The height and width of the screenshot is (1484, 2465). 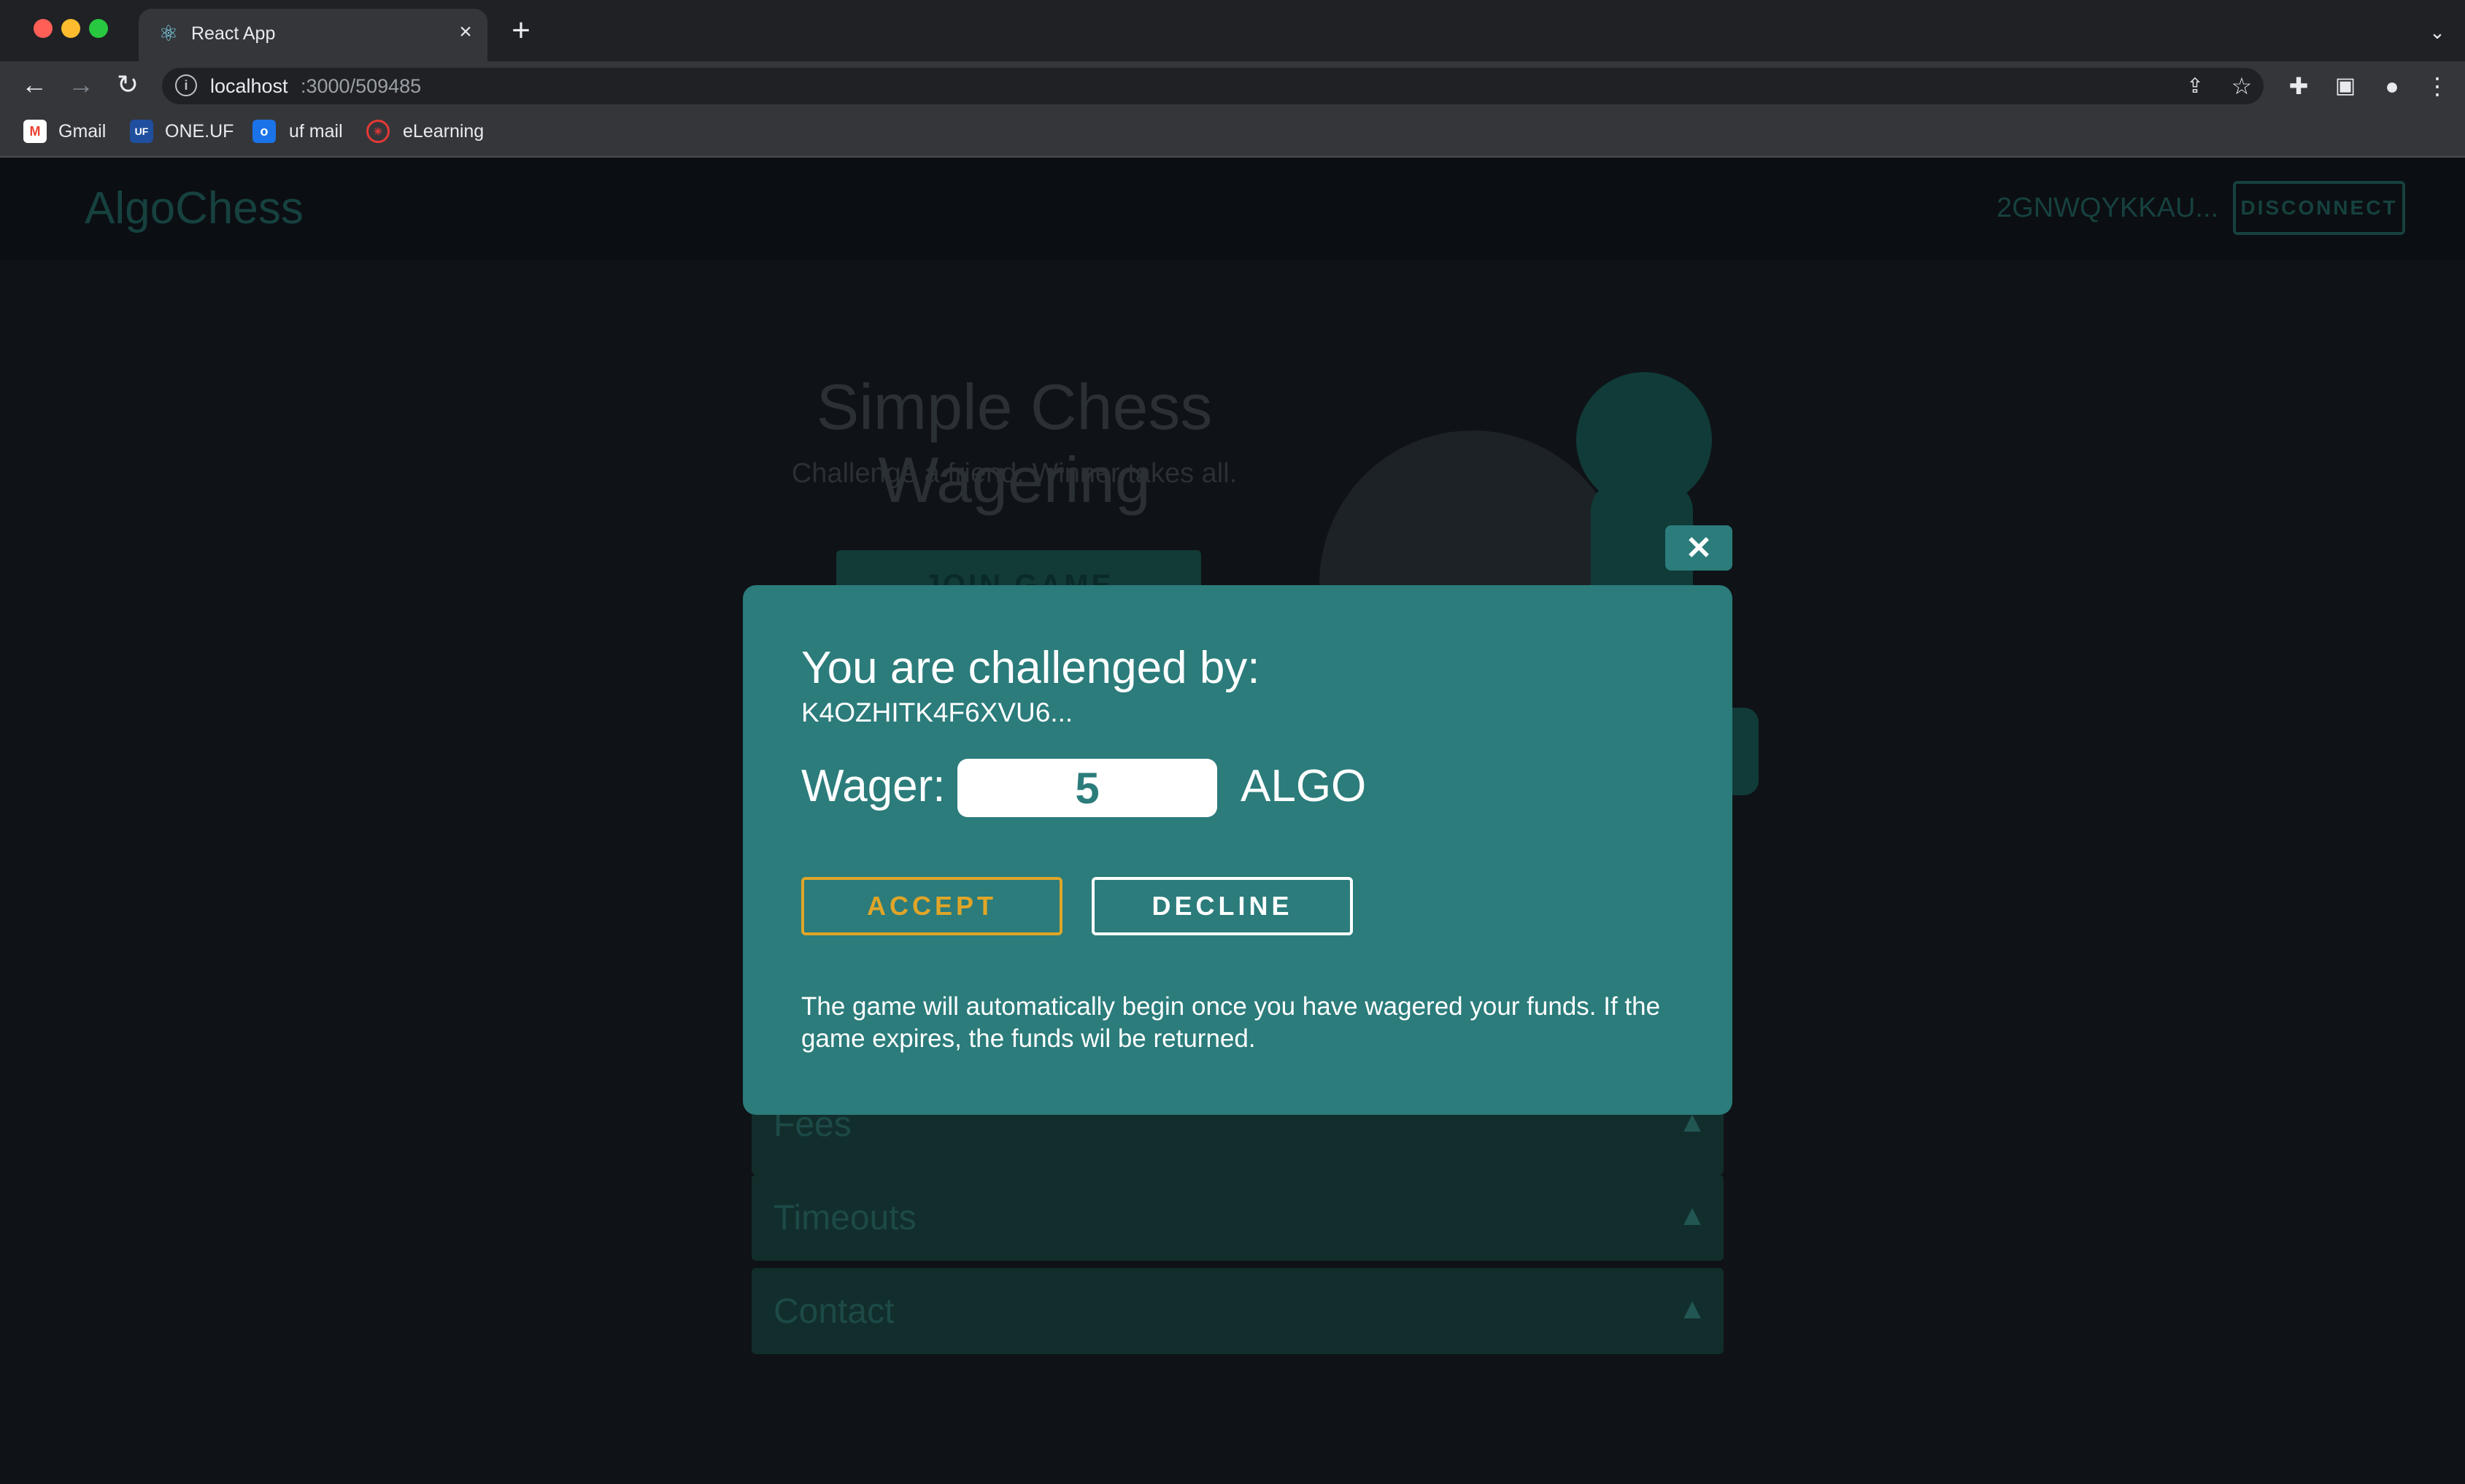 What do you see at coordinates (35, 131) in the screenshot?
I see `gmail-icon: M` at bounding box center [35, 131].